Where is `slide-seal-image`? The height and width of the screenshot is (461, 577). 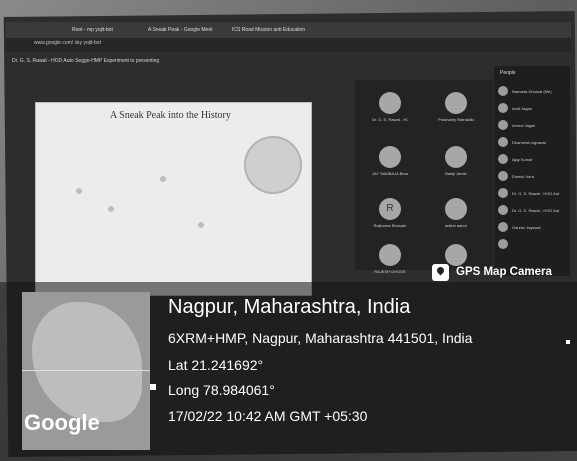 slide-seal-image is located at coordinates (273, 165).